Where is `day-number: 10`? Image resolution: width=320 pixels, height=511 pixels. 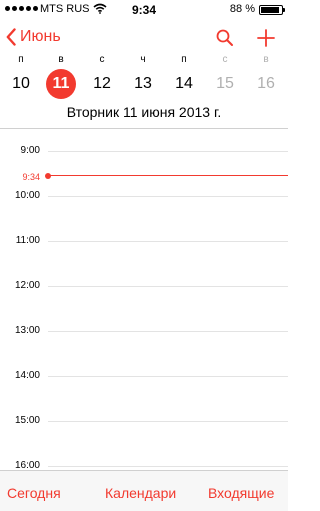 day-number: 10 is located at coordinates (21, 83).